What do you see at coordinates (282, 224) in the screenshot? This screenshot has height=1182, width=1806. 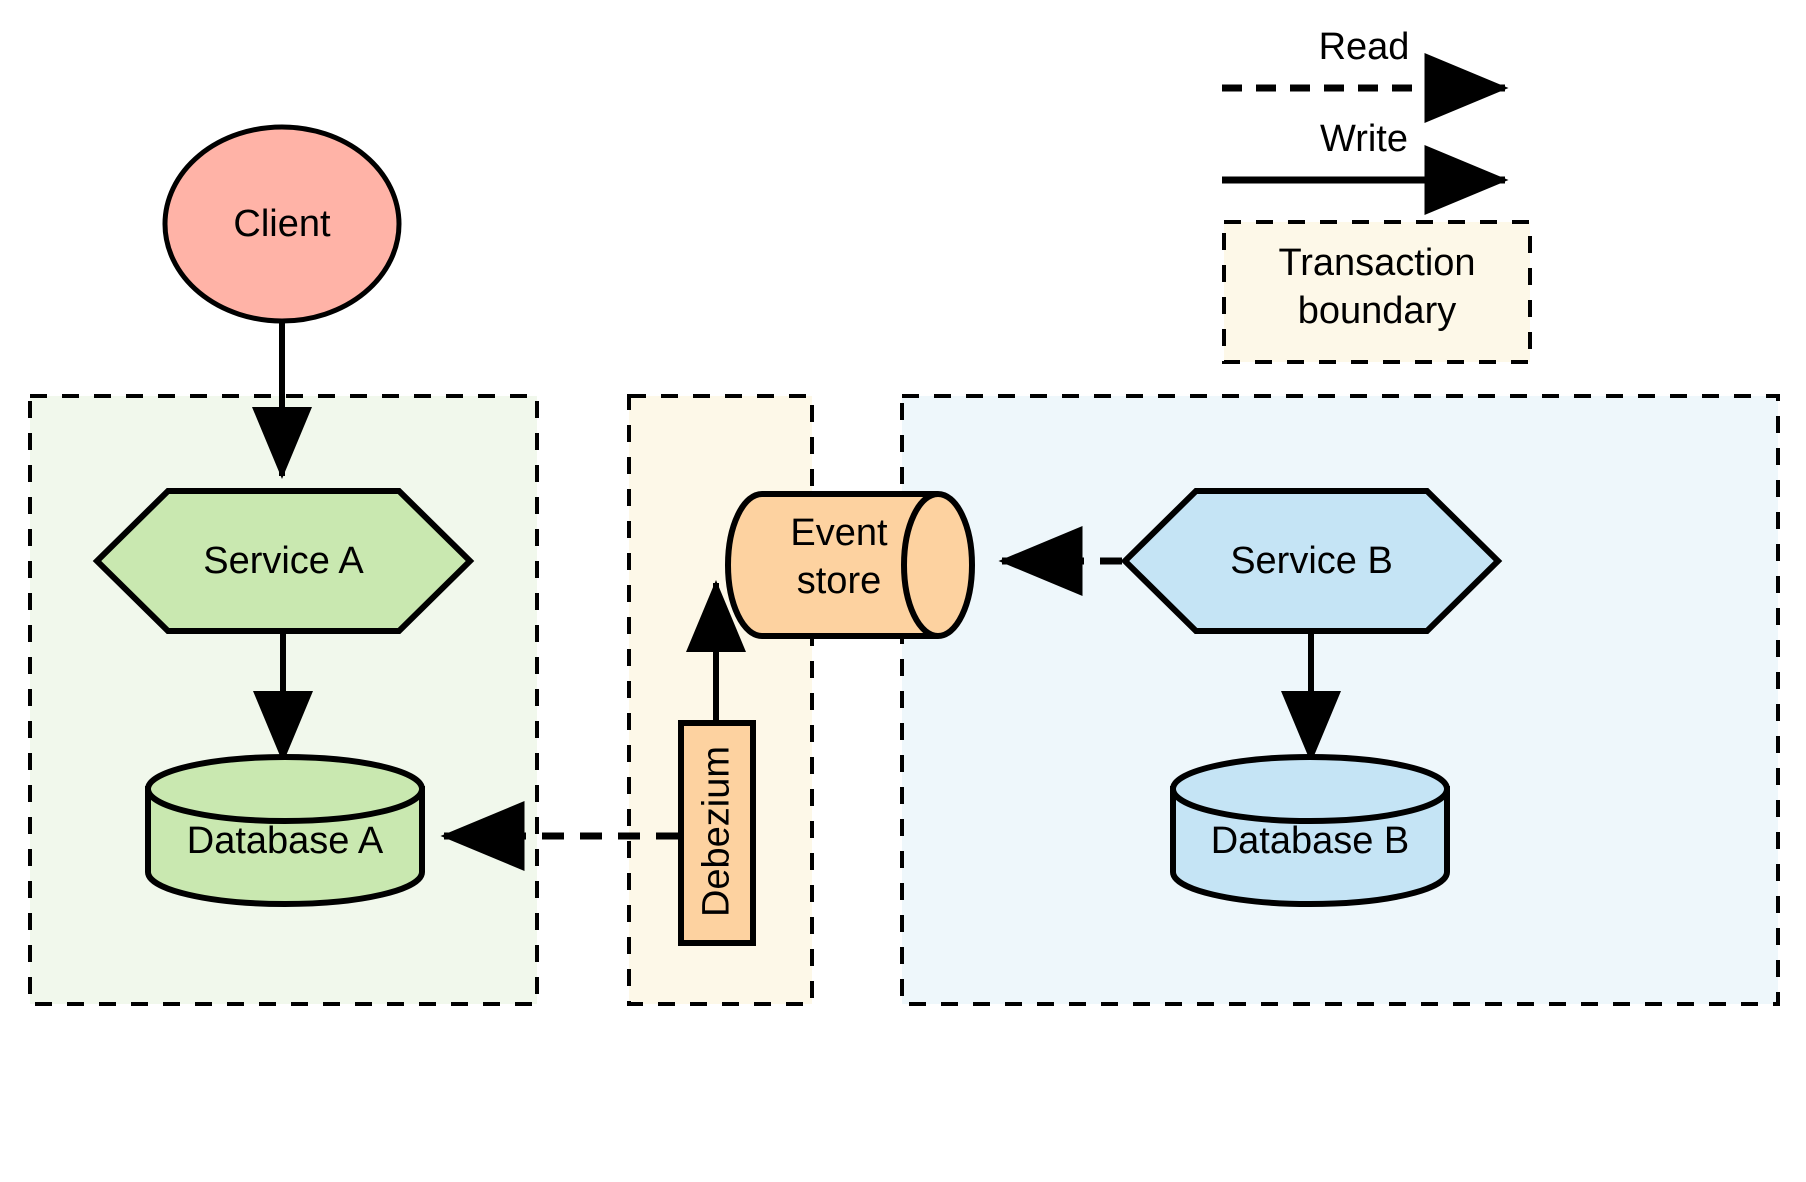 I see `client-node-shape` at bounding box center [282, 224].